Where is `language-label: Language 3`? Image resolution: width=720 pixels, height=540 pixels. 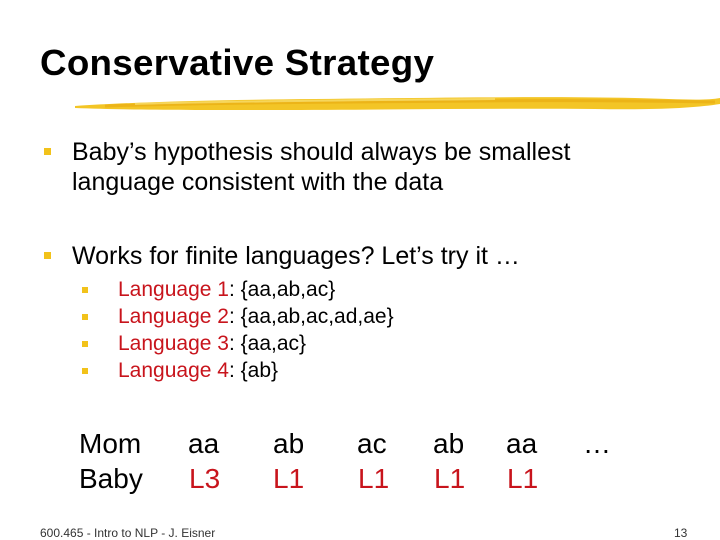
language-label: Language 3 is located at coordinates (173, 343).